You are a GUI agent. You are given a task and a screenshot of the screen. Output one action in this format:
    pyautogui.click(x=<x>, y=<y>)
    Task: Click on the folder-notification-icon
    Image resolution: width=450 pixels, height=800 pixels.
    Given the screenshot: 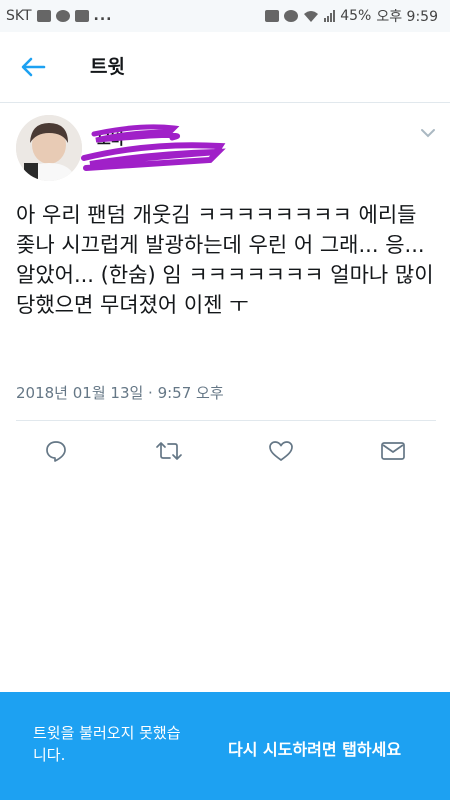 What is the action you would take?
    pyautogui.click(x=81, y=16)
    